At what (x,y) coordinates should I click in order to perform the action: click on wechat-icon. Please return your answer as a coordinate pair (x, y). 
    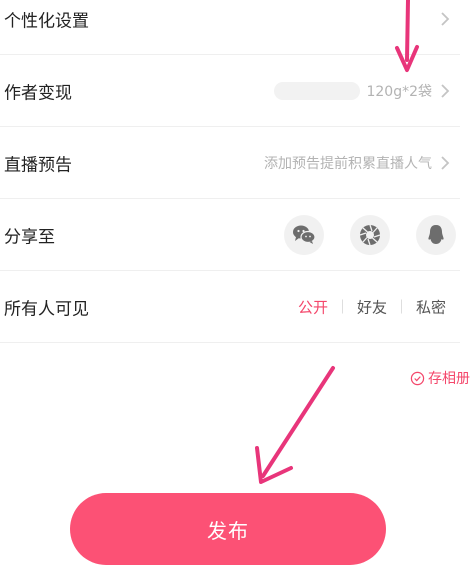
    Looking at the image, I should click on (304, 234).